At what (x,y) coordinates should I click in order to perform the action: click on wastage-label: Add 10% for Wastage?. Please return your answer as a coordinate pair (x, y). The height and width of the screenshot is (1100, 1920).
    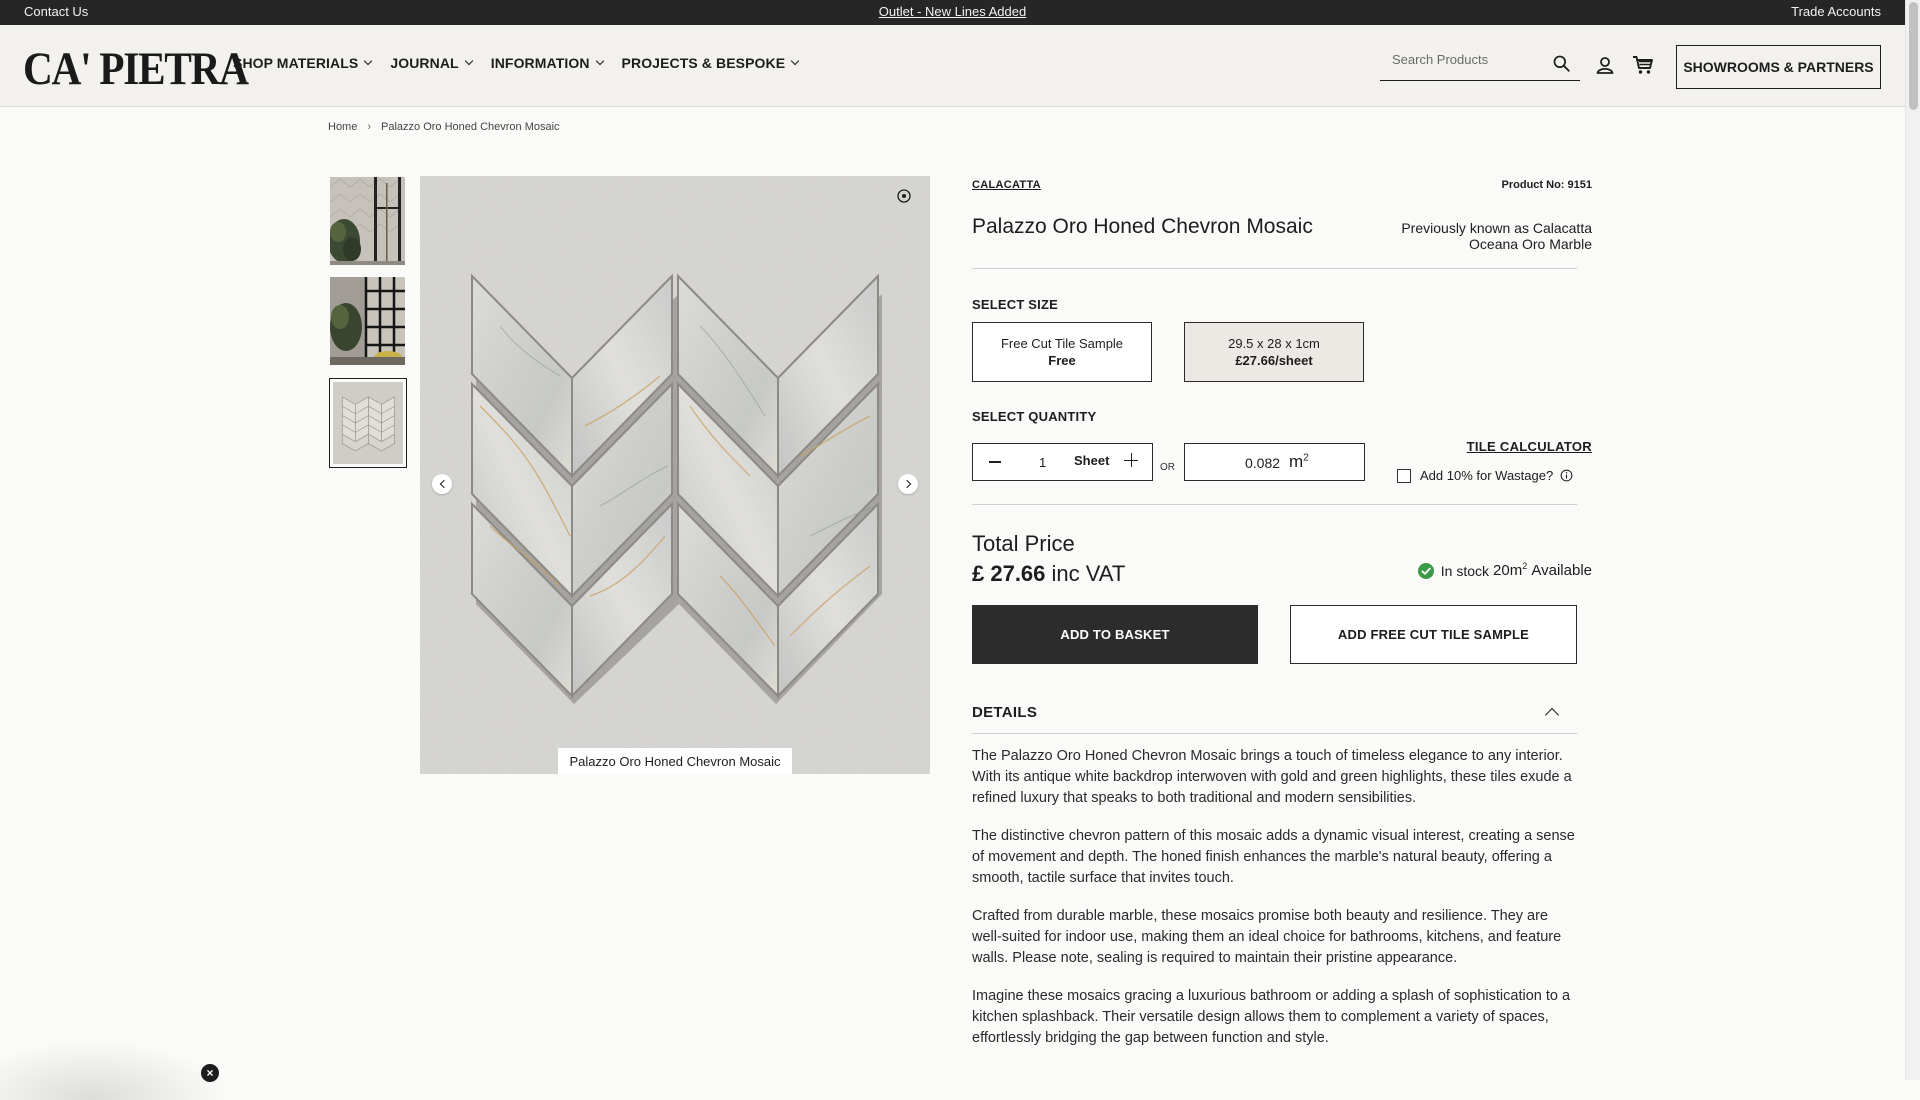
    Looking at the image, I should click on (1487, 475).